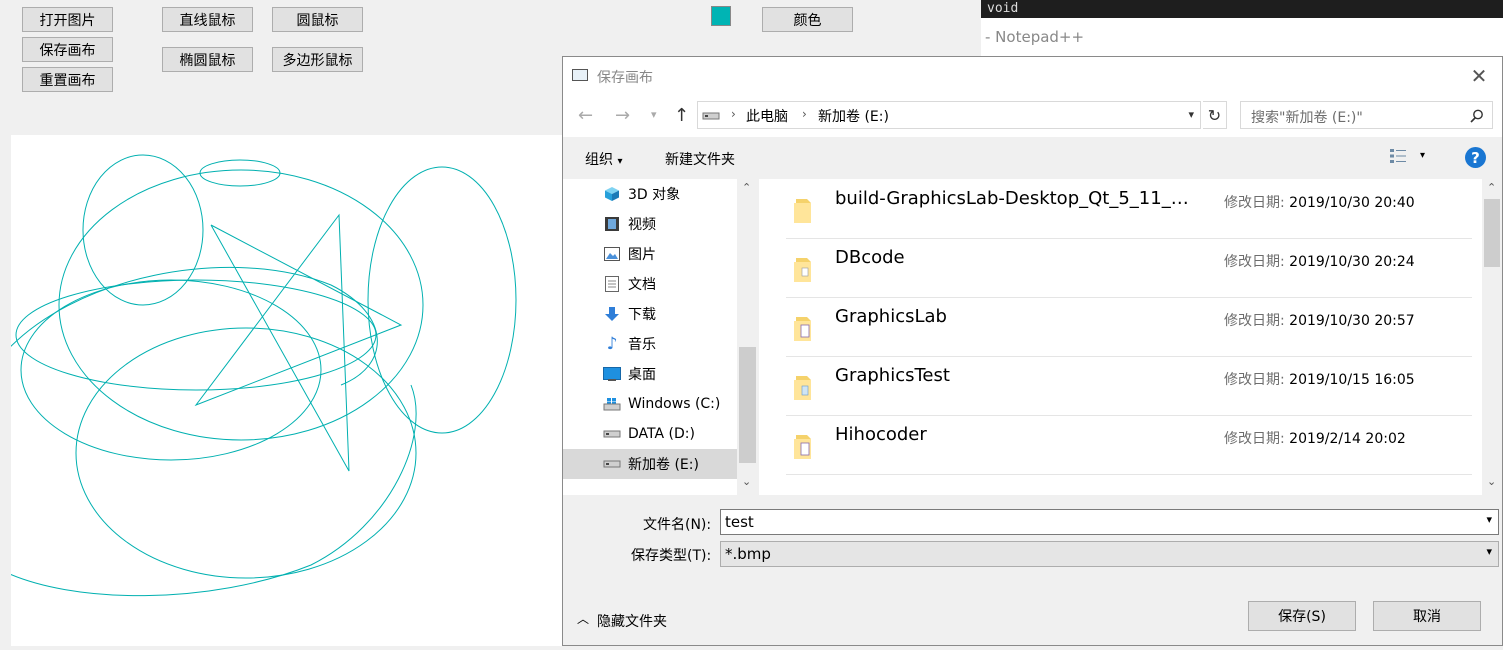  What do you see at coordinates (1307, 118) in the screenshot?
I see `search-placeholder: 搜索"新加卷 (E:)"` at bounding box center [1307, 118].